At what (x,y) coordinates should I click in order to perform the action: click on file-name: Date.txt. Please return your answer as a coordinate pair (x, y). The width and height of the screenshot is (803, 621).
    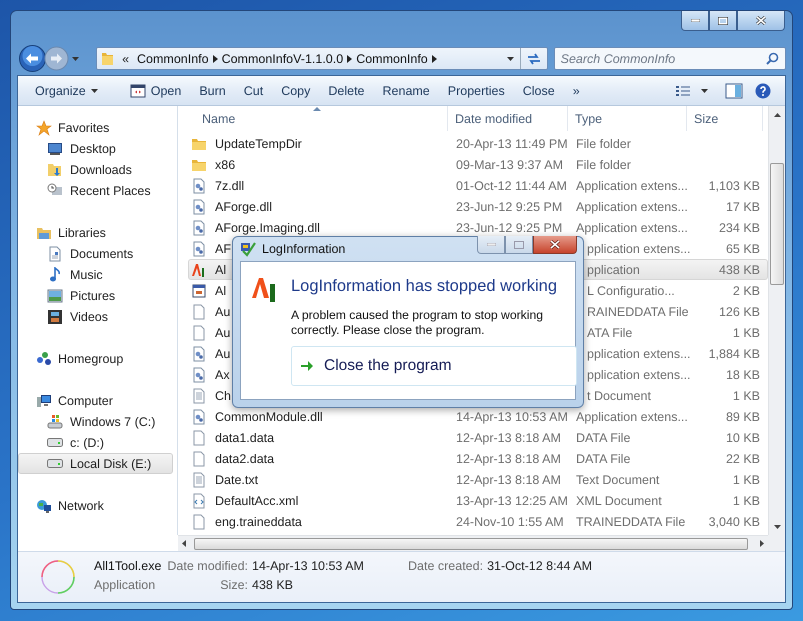
    Looking at the image, I should click on (236, 479).